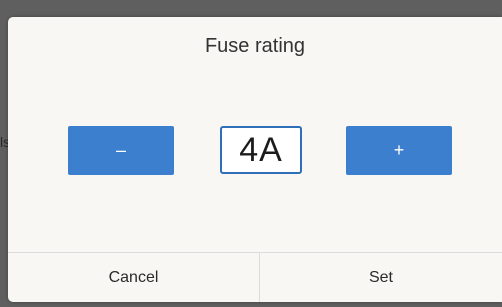 Image resolution: width=502 pixels, height=307 pixels. I want to click on decrement-button: –, so click(121, 150).